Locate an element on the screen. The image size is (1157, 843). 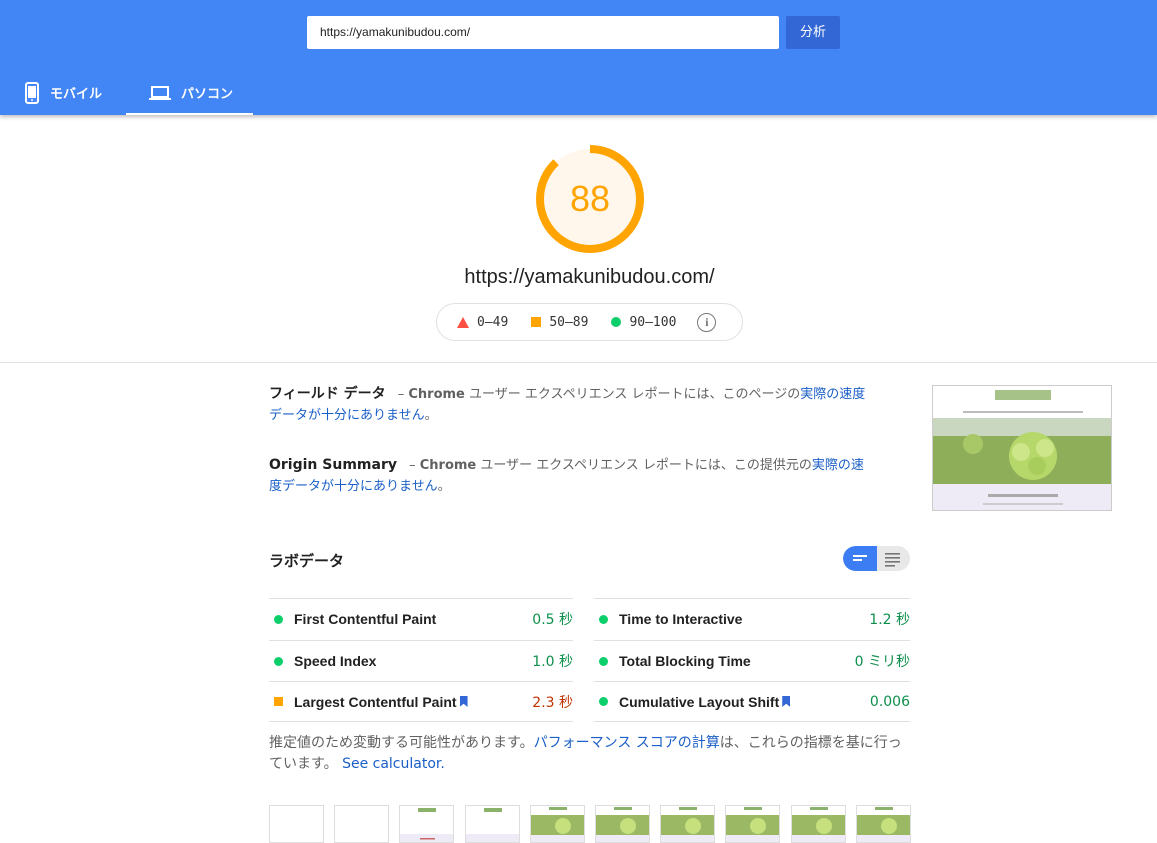
metric-row: Largest Contentful Paint 2.3 秒 is located at coordinates (421, 701).